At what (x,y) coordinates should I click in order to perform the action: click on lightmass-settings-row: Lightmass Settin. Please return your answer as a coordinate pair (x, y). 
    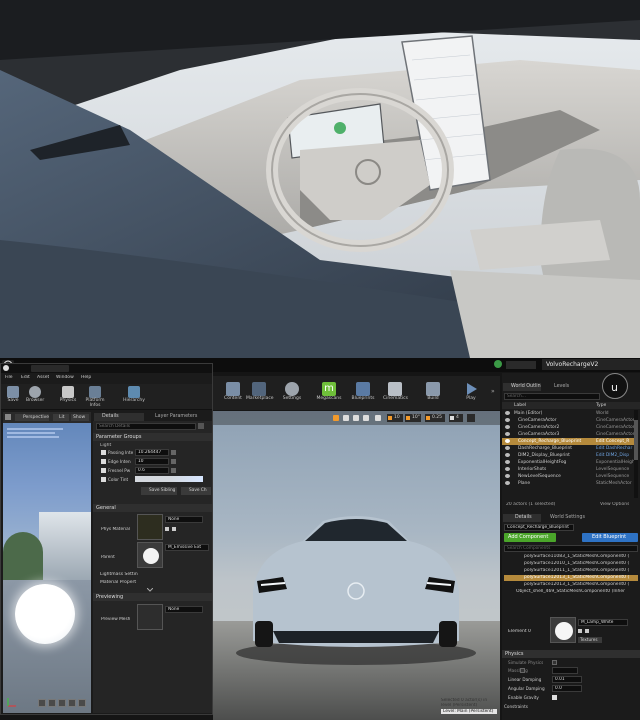
    Looking at the image, I should click on (147, 575).